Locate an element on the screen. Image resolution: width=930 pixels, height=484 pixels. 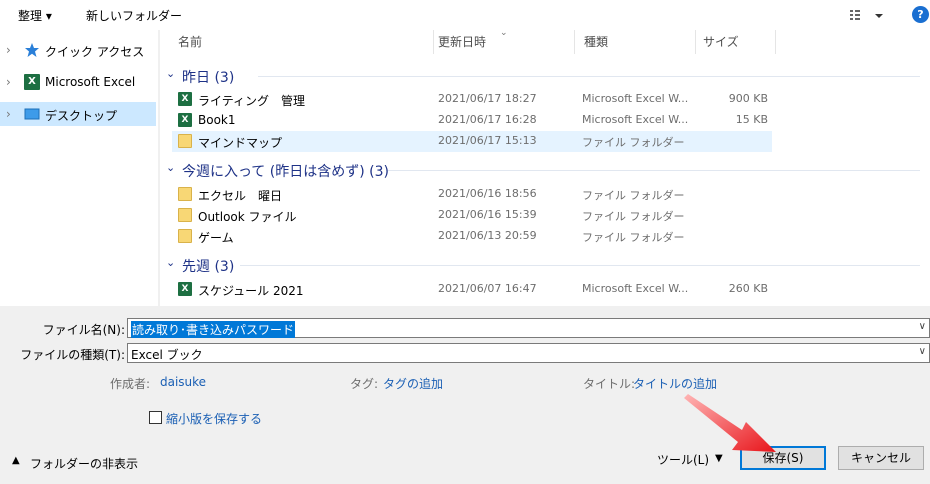
view-details-icon is located at coordinates (866, 15).